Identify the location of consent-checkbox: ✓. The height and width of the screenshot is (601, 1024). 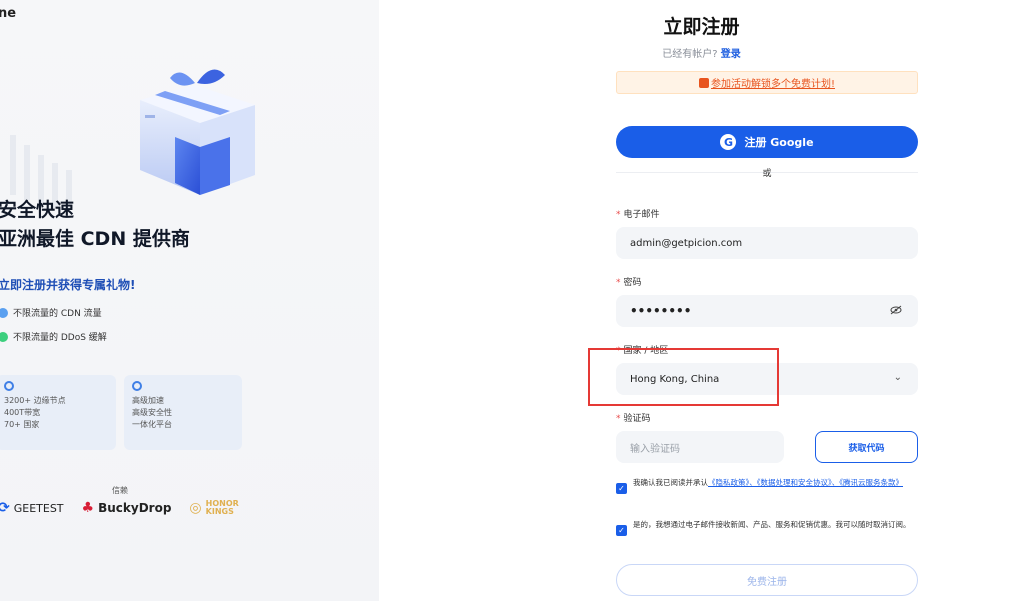
(621, 488).